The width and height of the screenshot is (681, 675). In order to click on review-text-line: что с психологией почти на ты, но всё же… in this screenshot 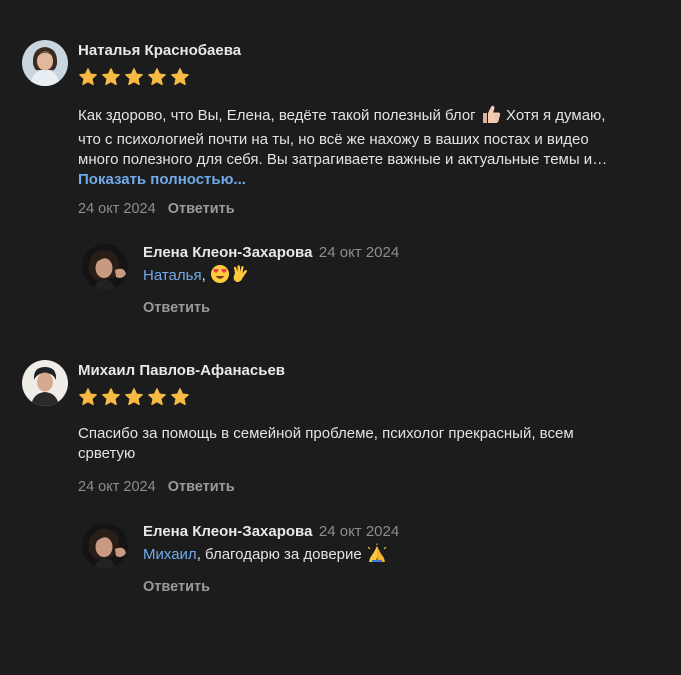, I will do `click(333, 139)`.